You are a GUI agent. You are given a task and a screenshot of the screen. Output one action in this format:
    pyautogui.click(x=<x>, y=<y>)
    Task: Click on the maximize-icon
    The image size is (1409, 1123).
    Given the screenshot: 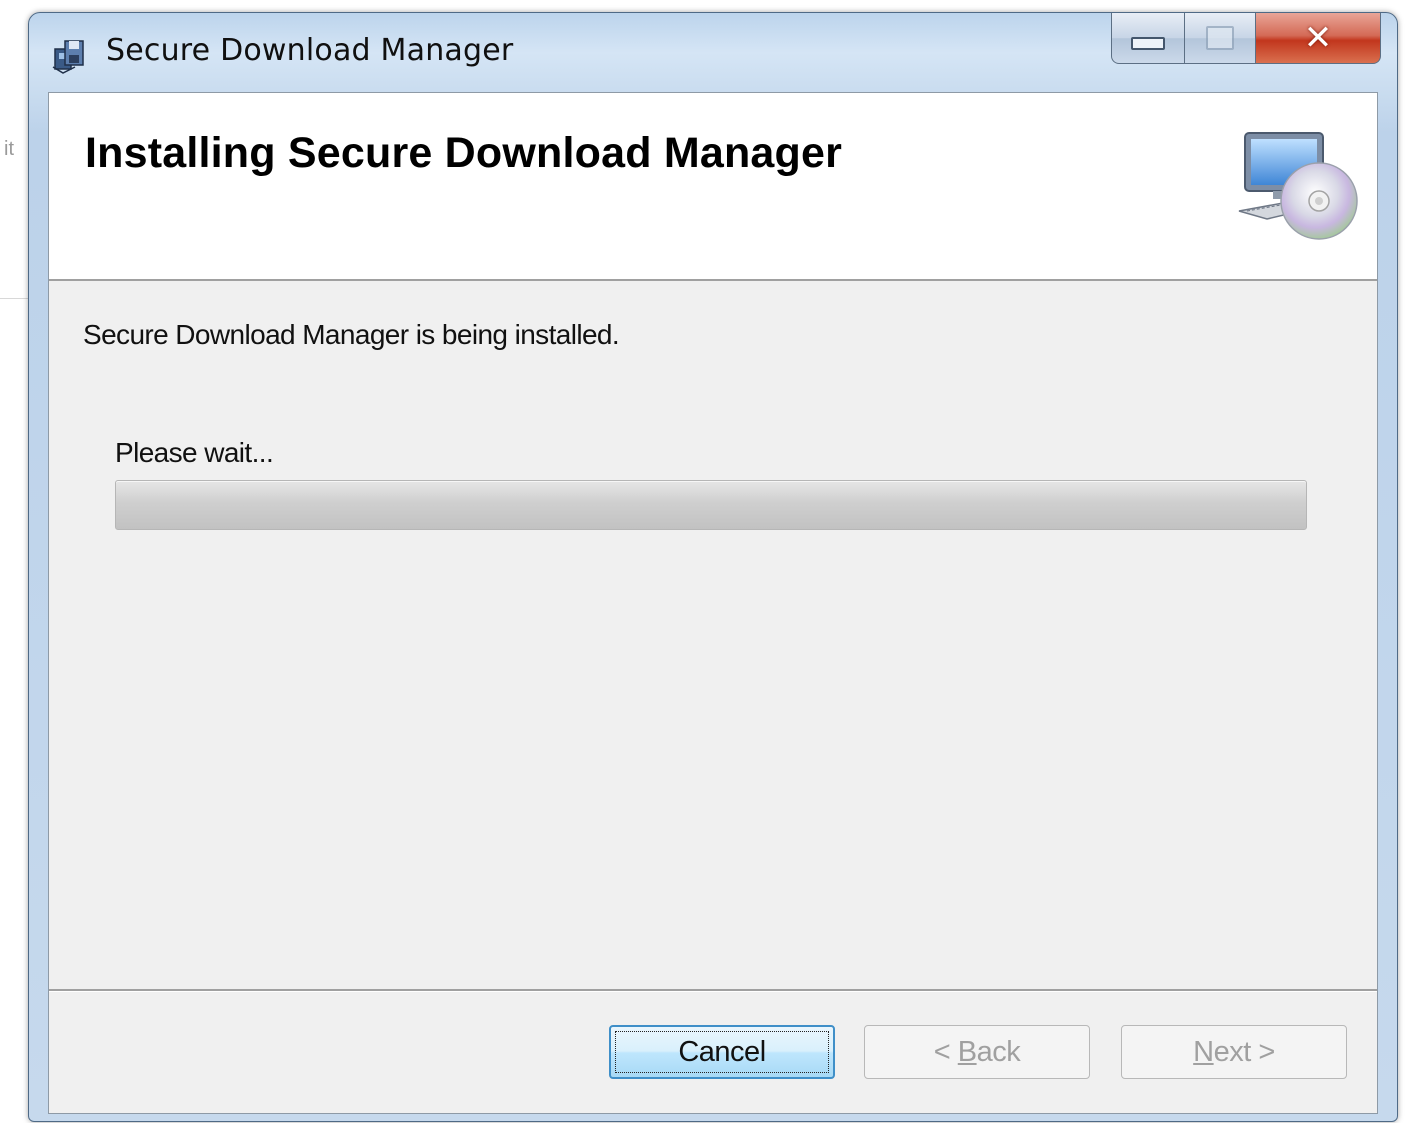 What is the action you would take?
    pyautogui.click(x=1220, y=38)
    